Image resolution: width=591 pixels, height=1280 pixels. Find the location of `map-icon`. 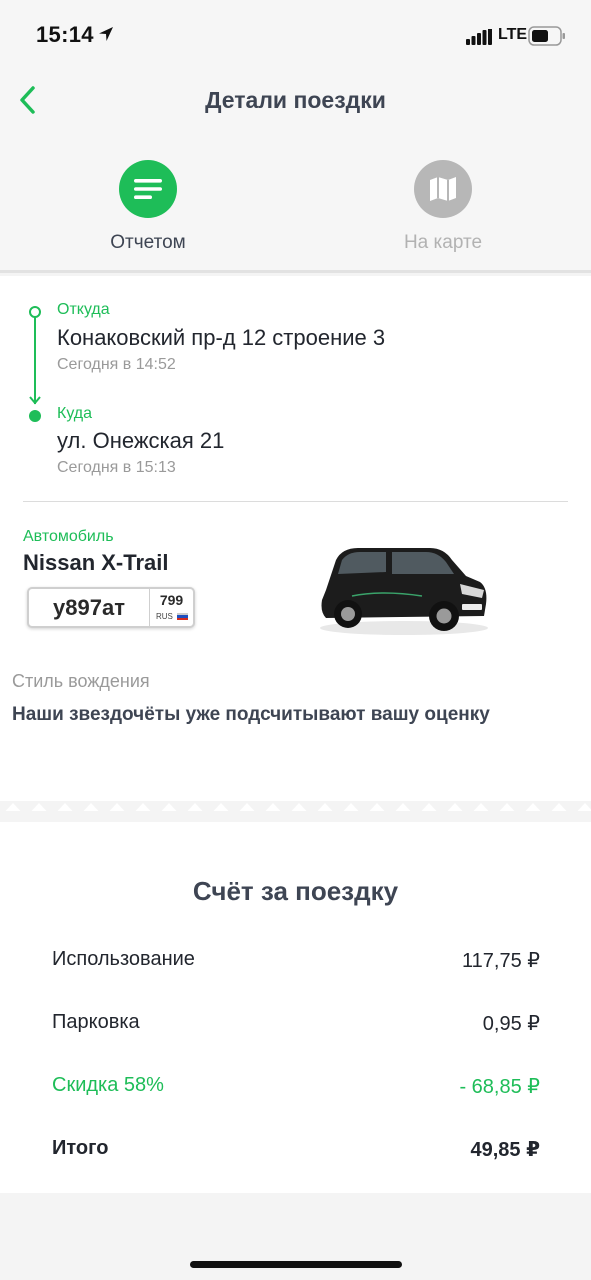

map-icon is located at coordinates (443, 189).